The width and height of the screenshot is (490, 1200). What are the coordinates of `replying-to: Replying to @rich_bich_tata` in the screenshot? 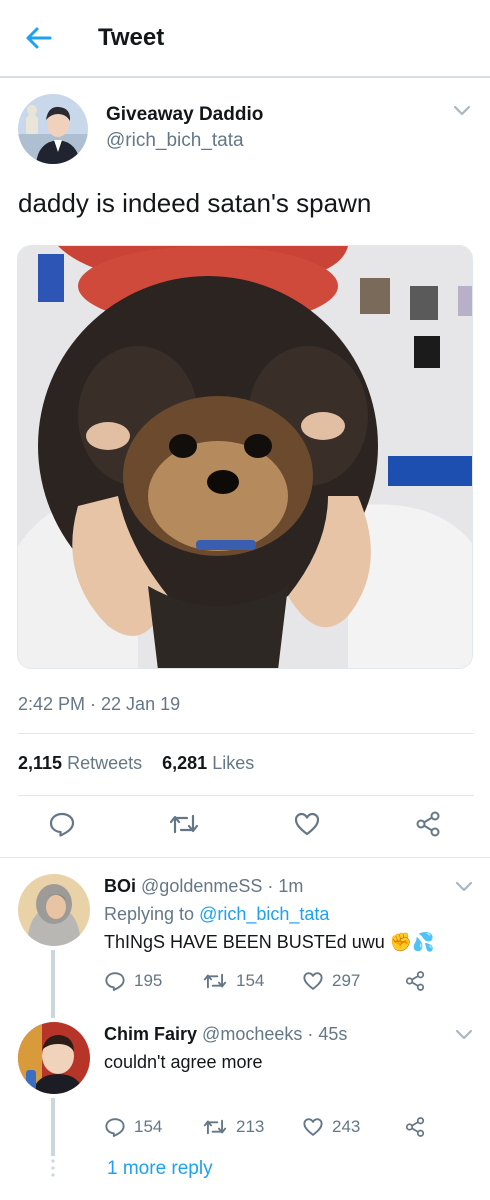 It's located at (216, 914).